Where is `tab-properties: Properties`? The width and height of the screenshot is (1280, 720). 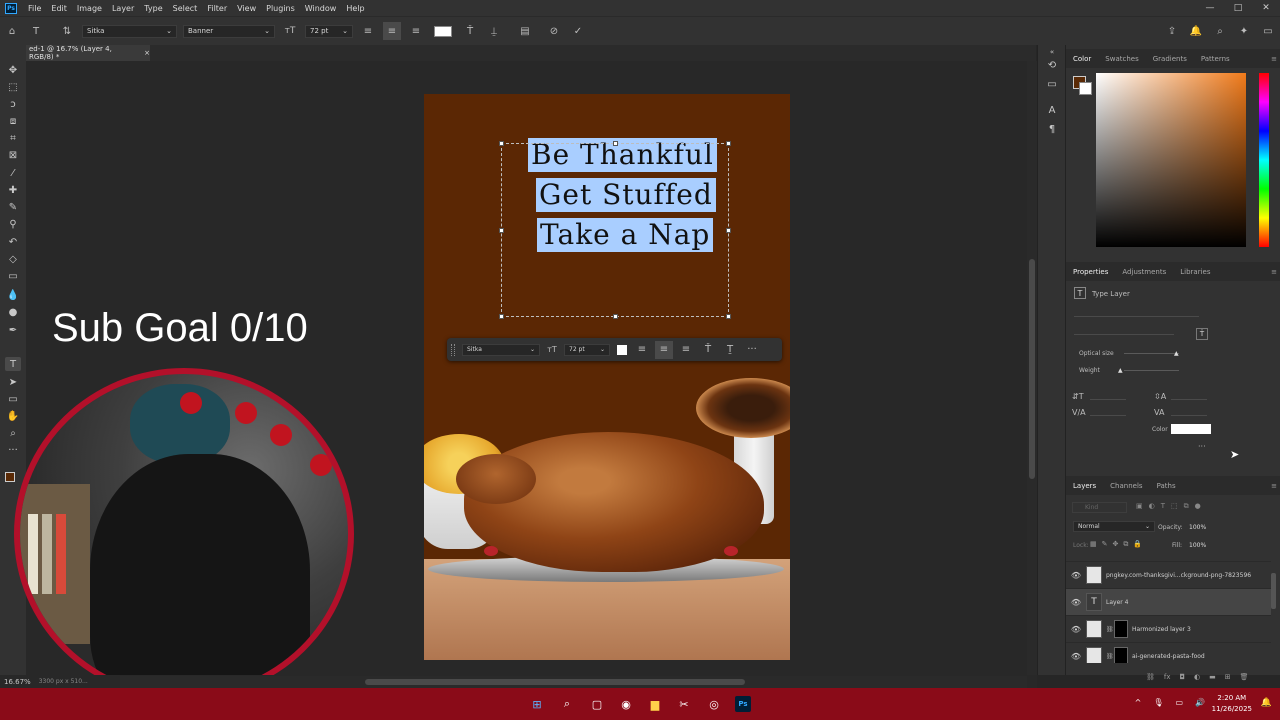 tab-properties: Properties is located at coordinates (1090, 272).